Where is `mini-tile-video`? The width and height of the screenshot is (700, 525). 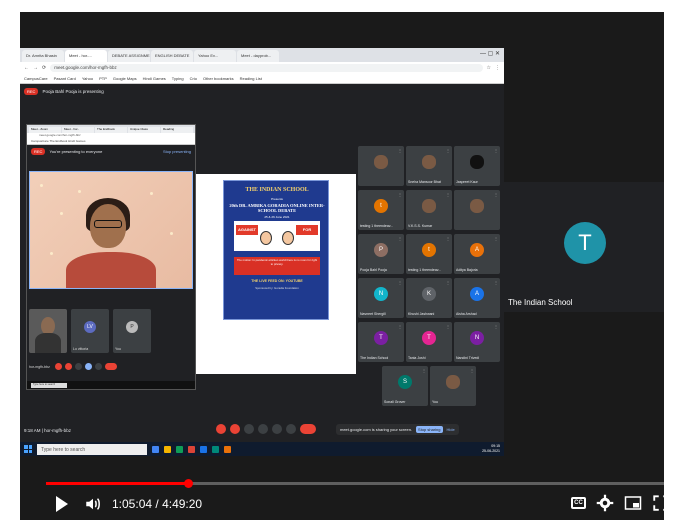 mini-tile-video is located at coordinates (48, 331).